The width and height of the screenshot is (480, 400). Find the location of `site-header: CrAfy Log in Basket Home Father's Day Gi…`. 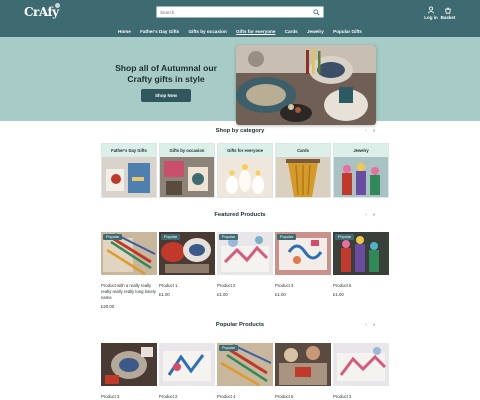

site-header: CrAfy Log in Basket Home Father's Day Gi… is located at coordinates (240, 18).